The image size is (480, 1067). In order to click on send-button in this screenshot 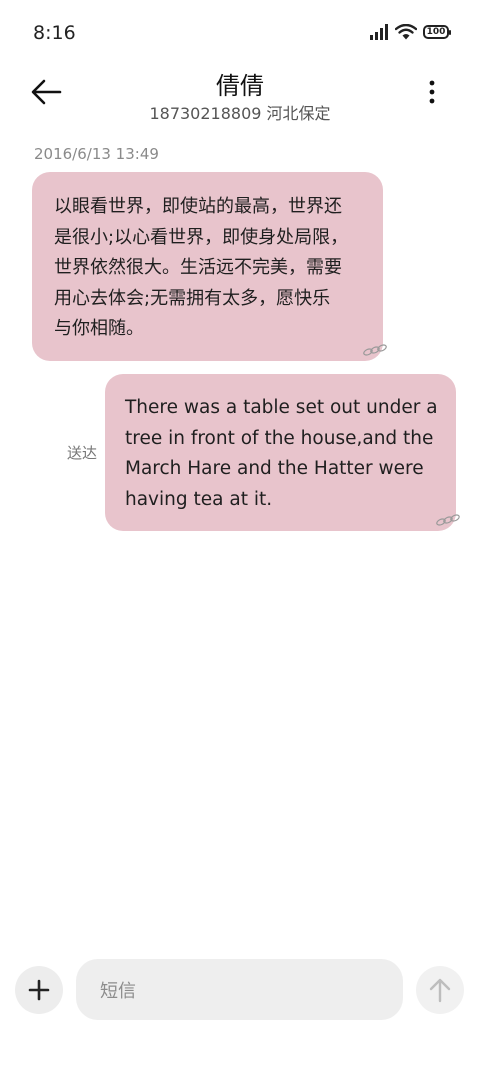, I will do `click(440, 990)`.